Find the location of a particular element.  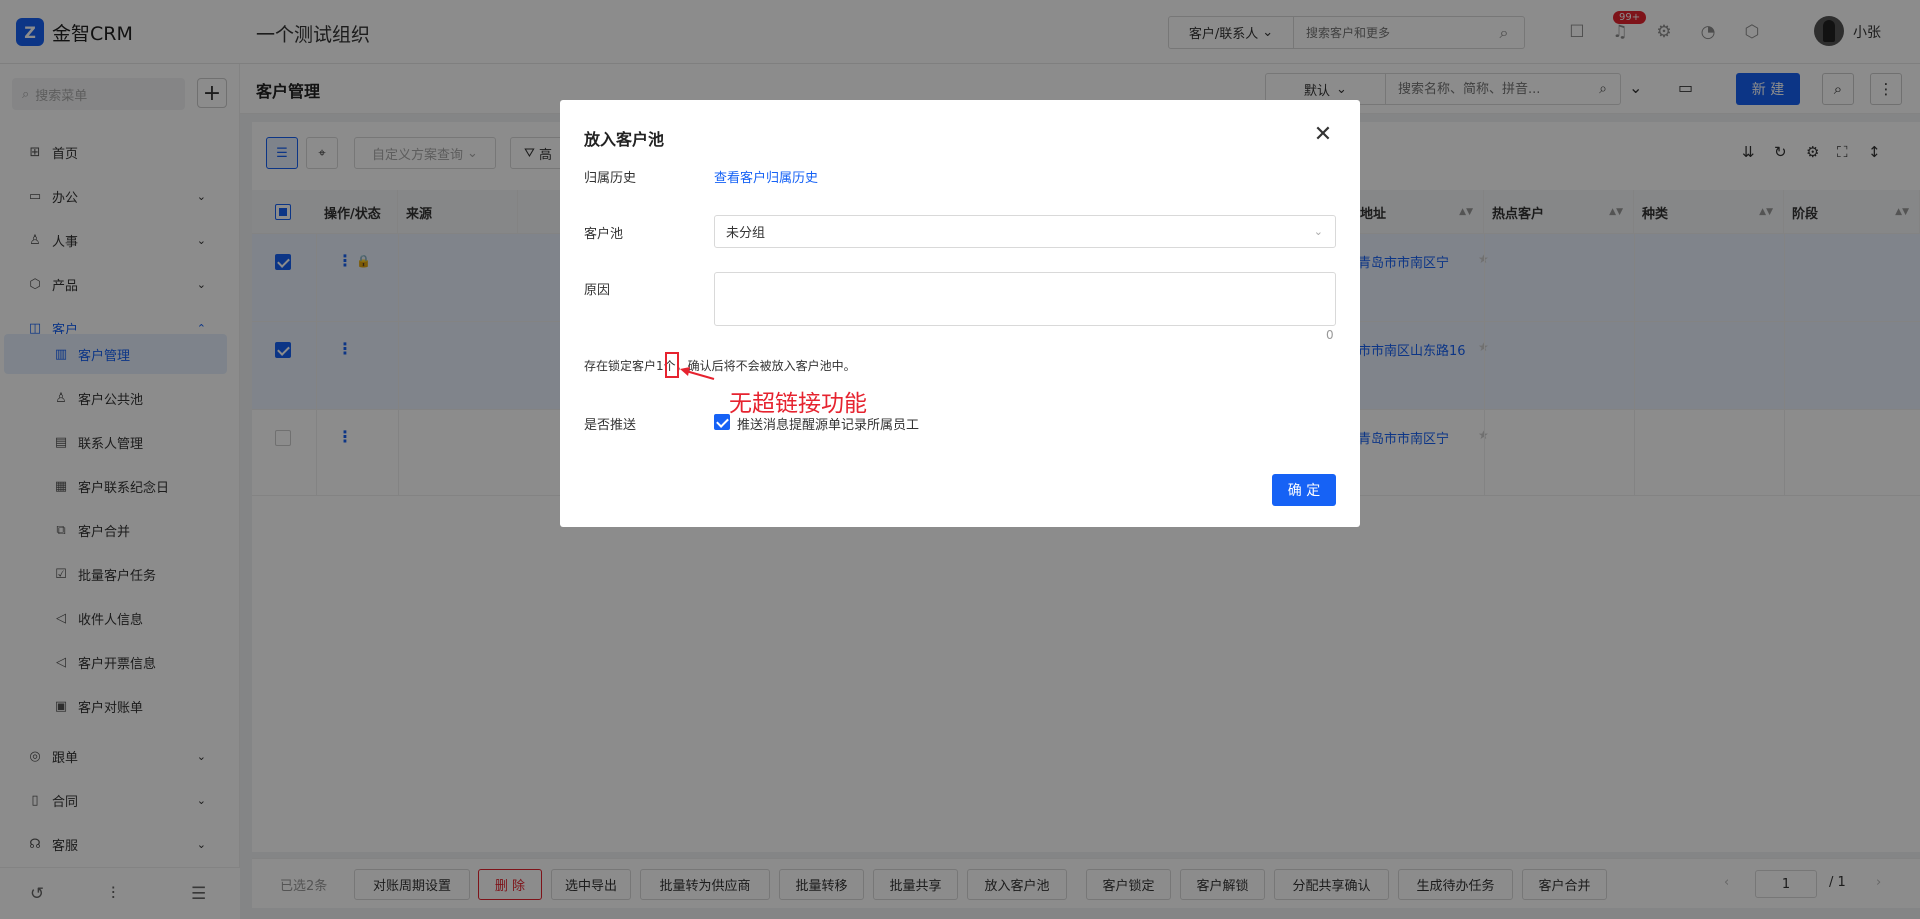

push-checkbox is located at coordinates (722, 422).